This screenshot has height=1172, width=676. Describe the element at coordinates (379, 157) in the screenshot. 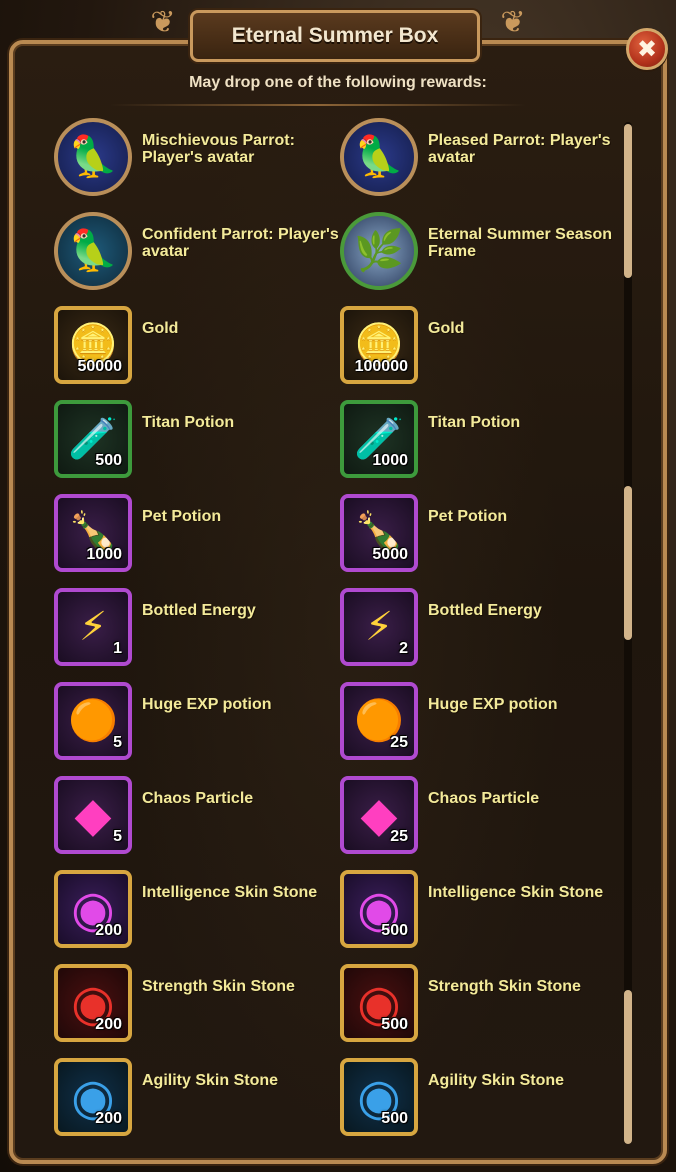

I see `pleased-parrot-avatar-icon: 🦜` at that location.